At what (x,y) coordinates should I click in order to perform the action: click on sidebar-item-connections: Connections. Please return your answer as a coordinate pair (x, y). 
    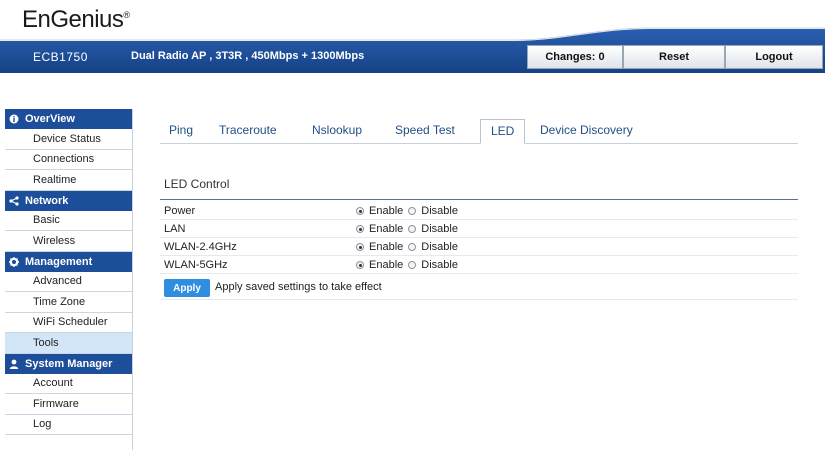
    Looking at the image, I should click on (68, 159).